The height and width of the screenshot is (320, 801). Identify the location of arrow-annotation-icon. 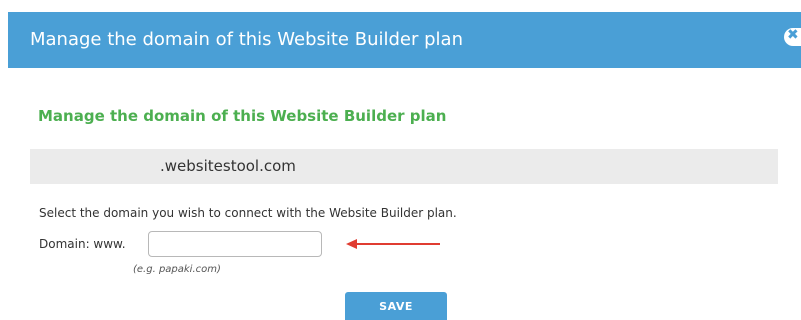
(393, 244).